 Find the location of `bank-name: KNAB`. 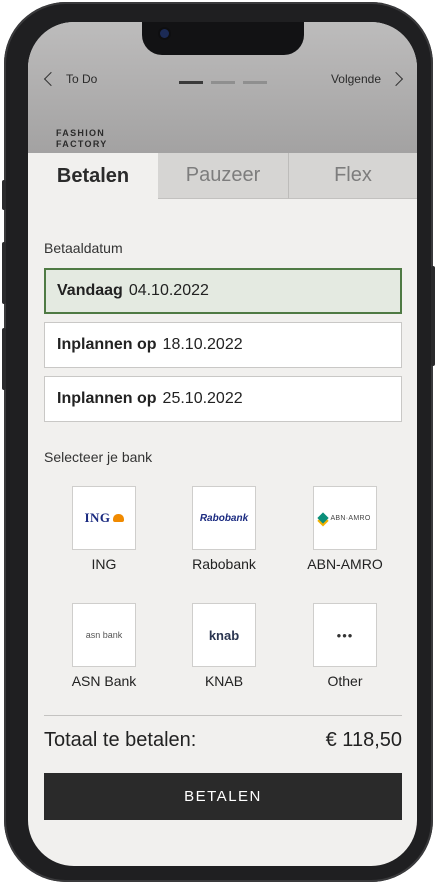

bank-name: KNAB is located at coordinates (224, 681).